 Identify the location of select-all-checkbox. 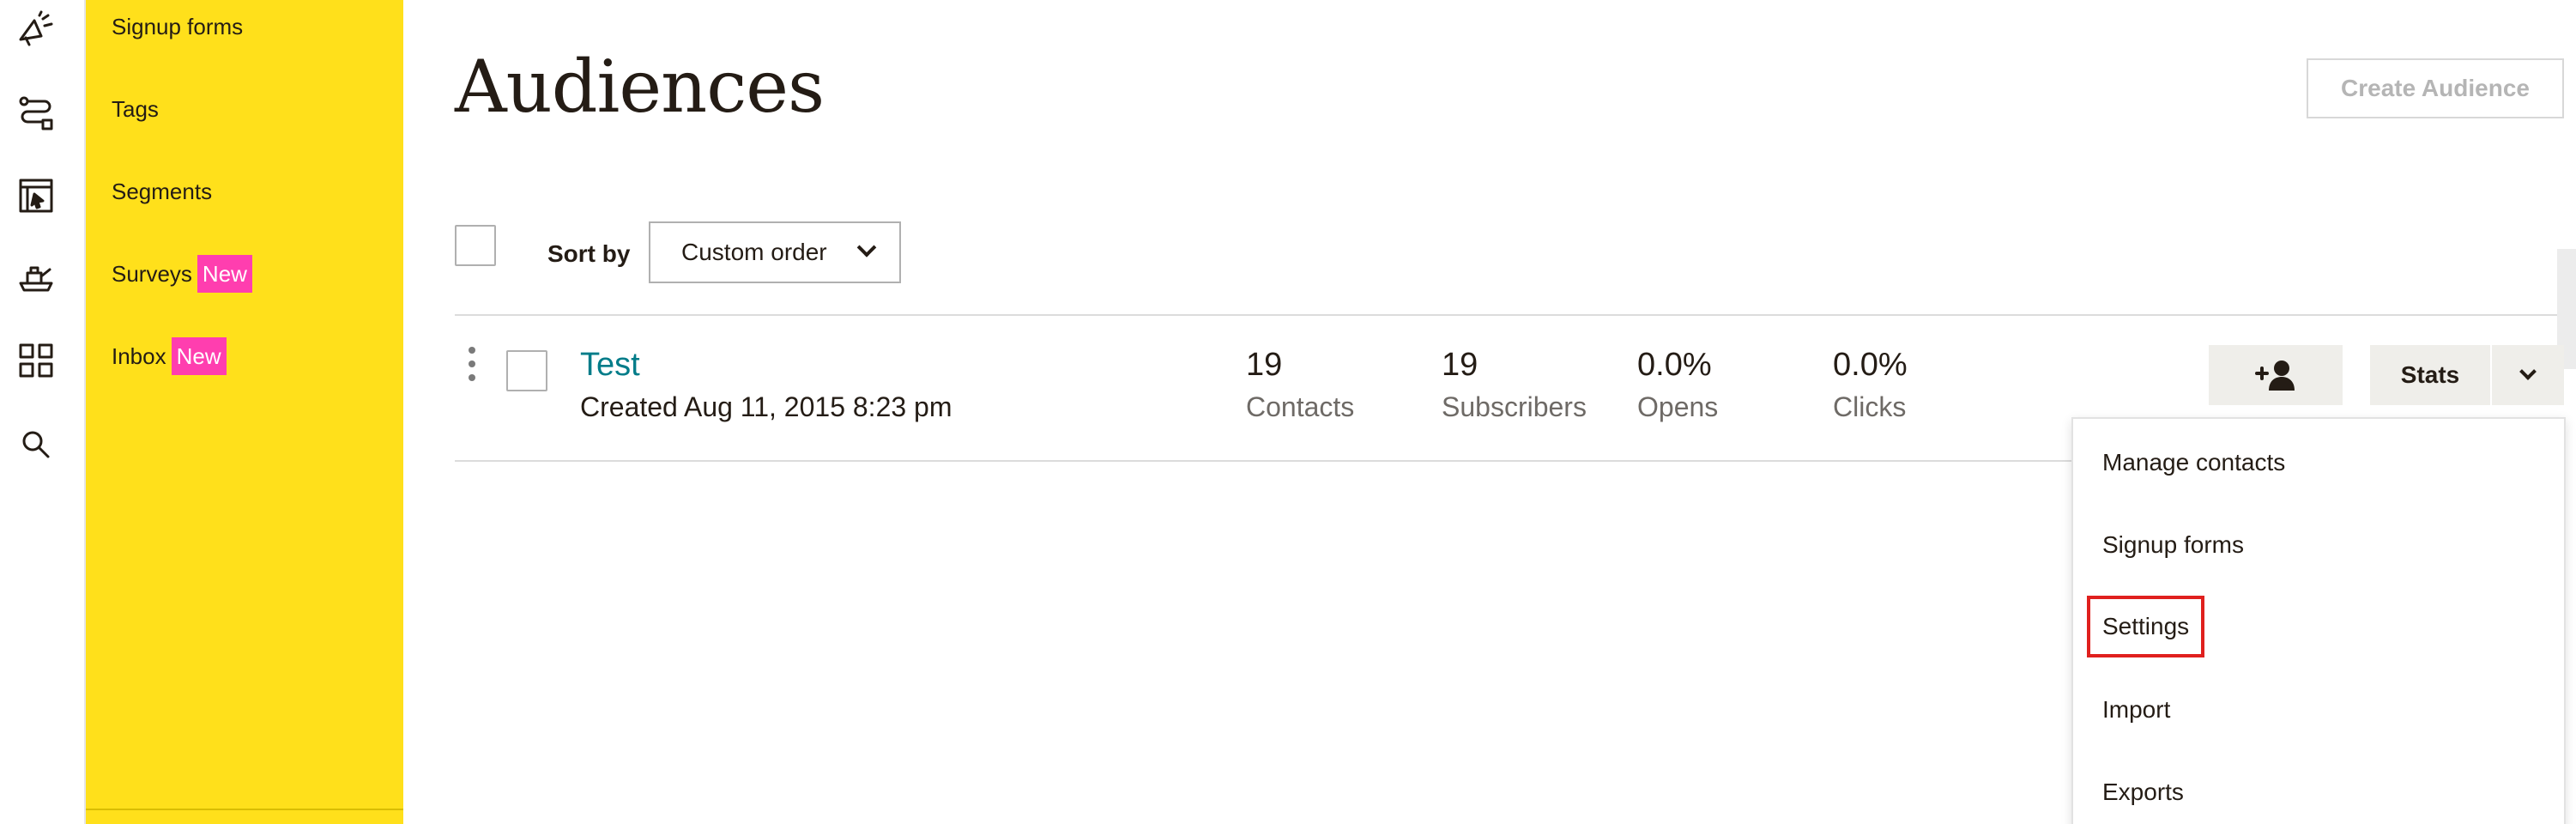
(475, 245).